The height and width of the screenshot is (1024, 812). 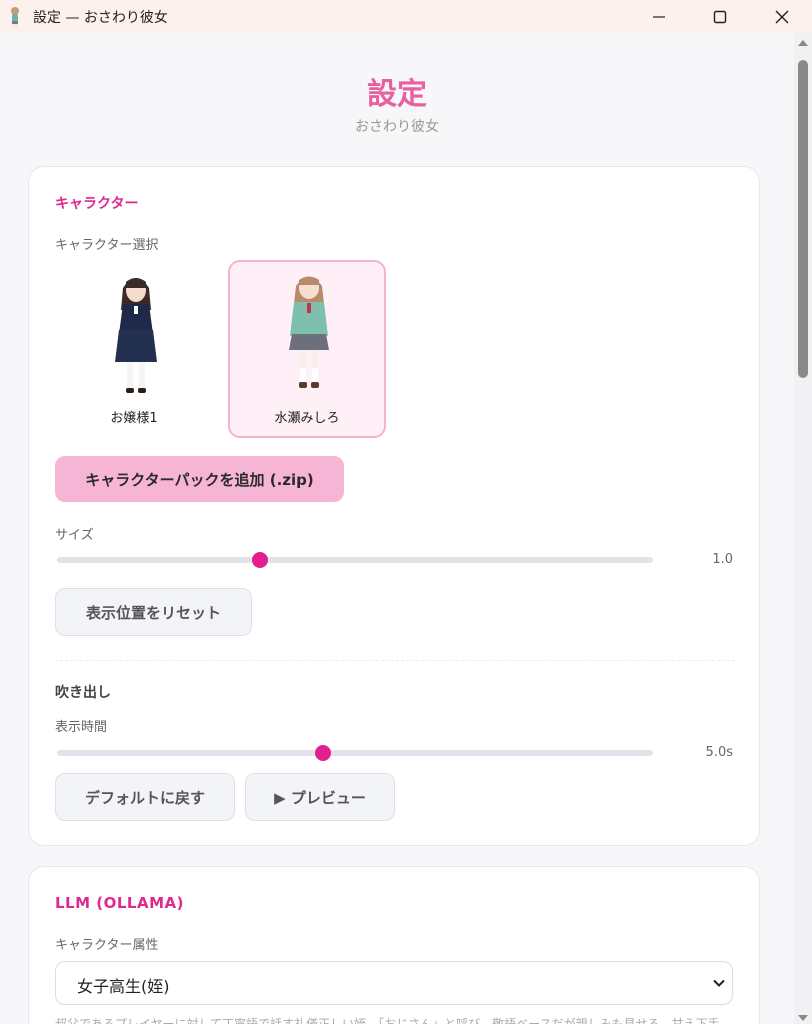 I want to click on attribute-select-value: 女子高生(姪), so click(x=123, y=986).